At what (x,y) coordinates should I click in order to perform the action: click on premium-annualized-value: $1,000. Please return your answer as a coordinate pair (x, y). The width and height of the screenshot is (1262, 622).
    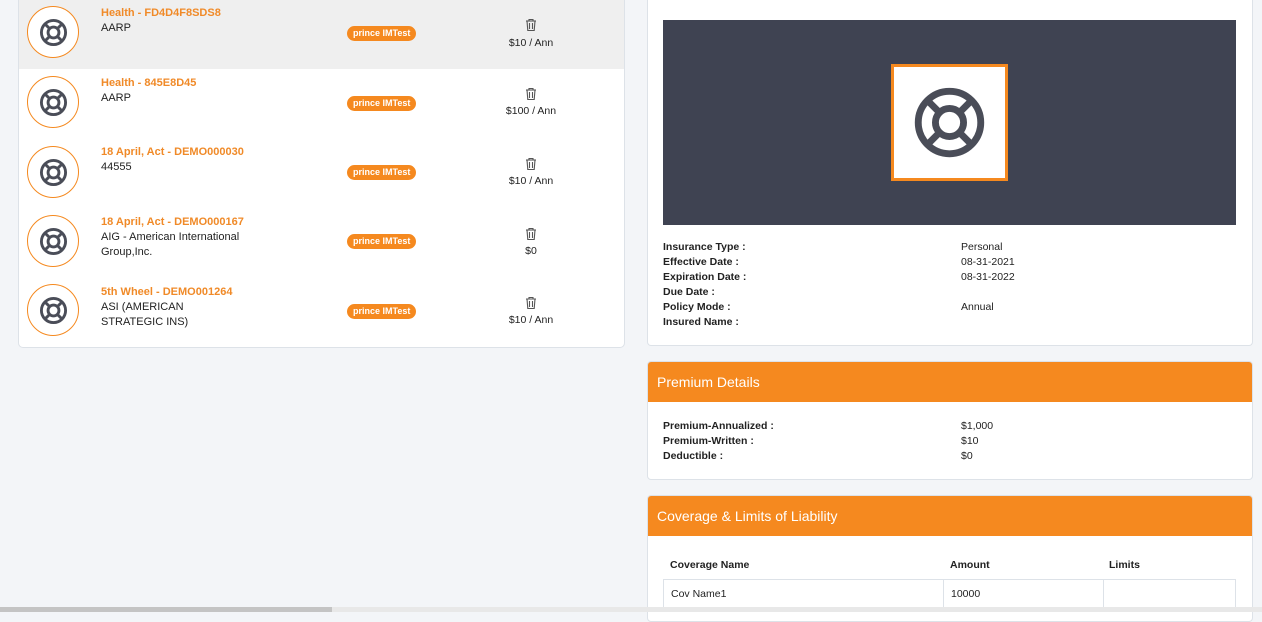
    Looking at the image, I should click on (977, 426).